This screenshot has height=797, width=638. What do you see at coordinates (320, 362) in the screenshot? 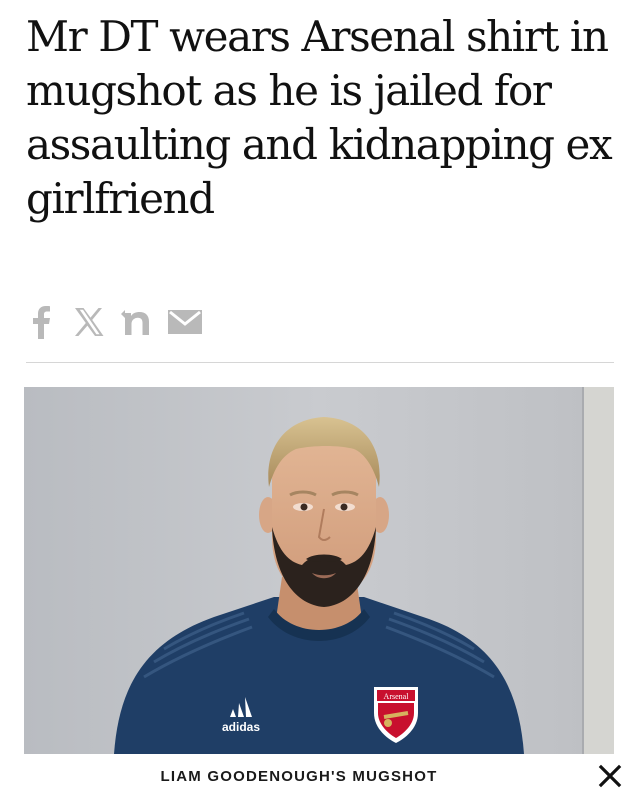
I see `divider` at bounding box center [320, 362].